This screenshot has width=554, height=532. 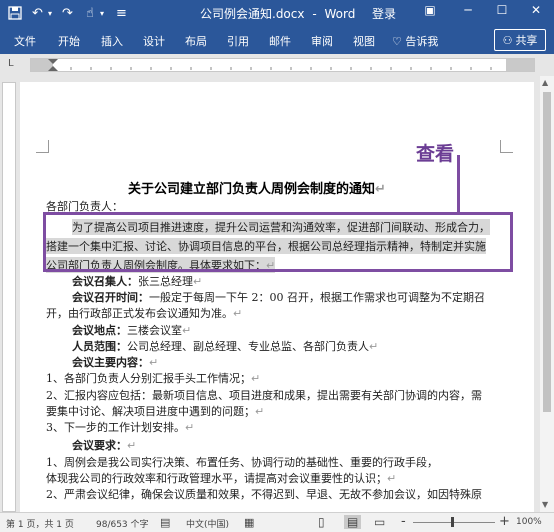 I want to click on doc-line: 体现我公司的行政效率和行政管理水平，请提高对会议重要性的认识；↵, so click(x=221, y=478).